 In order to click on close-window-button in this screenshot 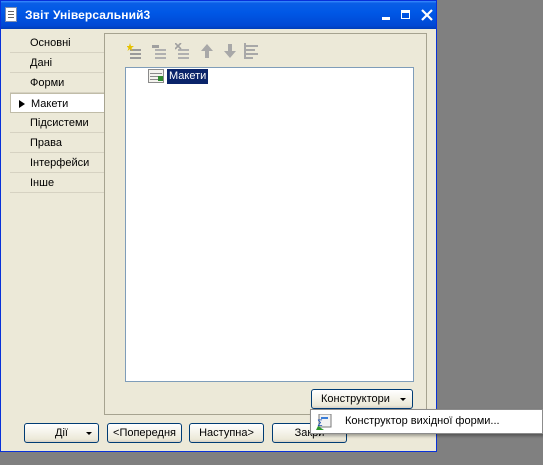, I will do `click(427, 15)`.